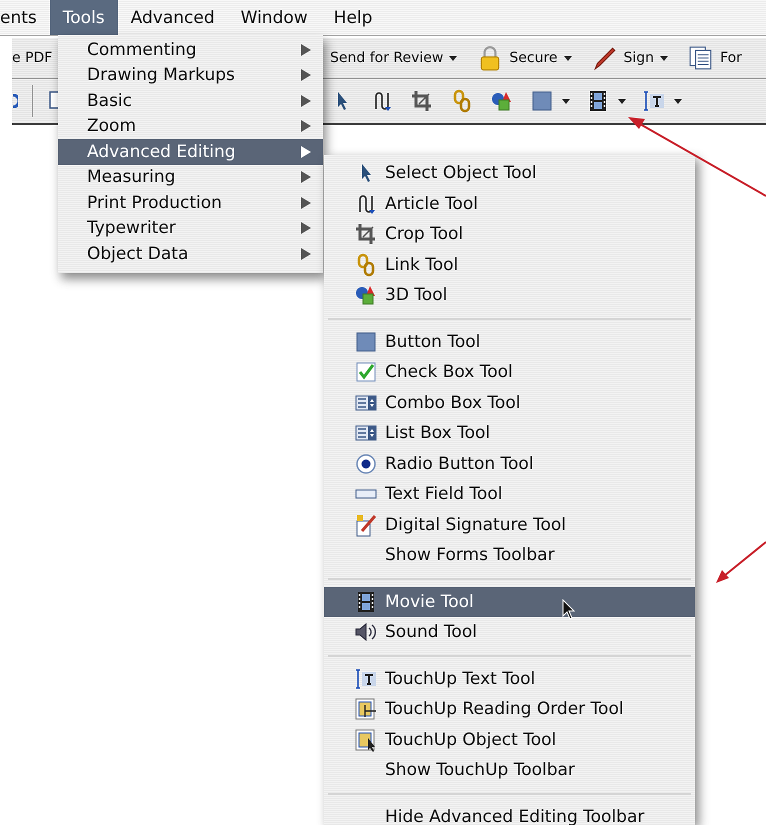 The height and width of the screenshot is (825, 766). I want to click on menu-item: Drawing Markups, so click(190, 75).